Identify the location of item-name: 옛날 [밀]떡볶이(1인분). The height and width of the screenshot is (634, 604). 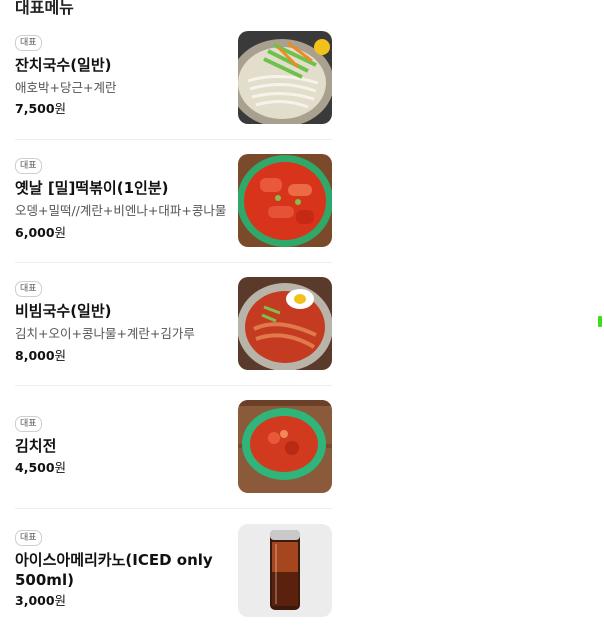
(92, 188).